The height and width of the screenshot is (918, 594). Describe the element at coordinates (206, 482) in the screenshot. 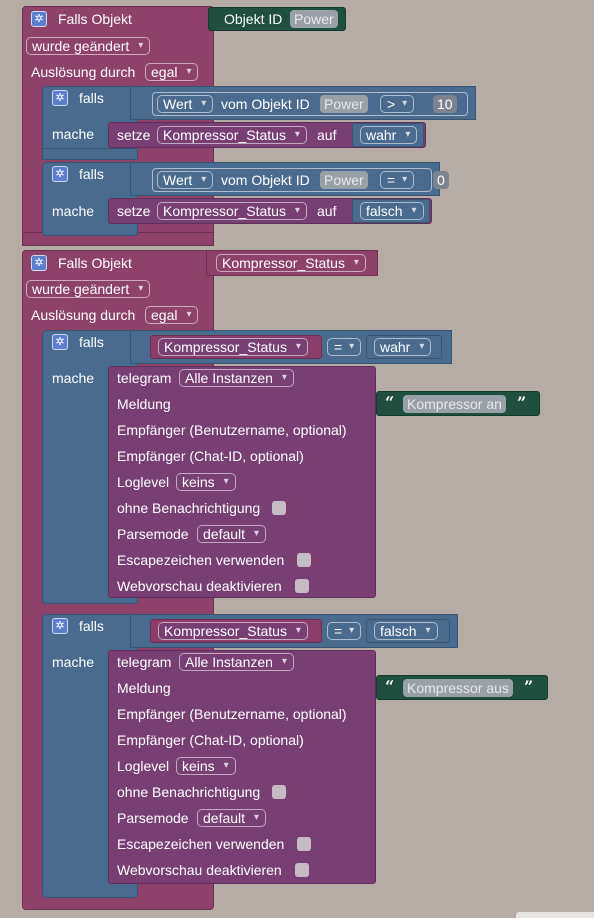

I see `telegram-1-loglevel-dropdown: keins` at that location.